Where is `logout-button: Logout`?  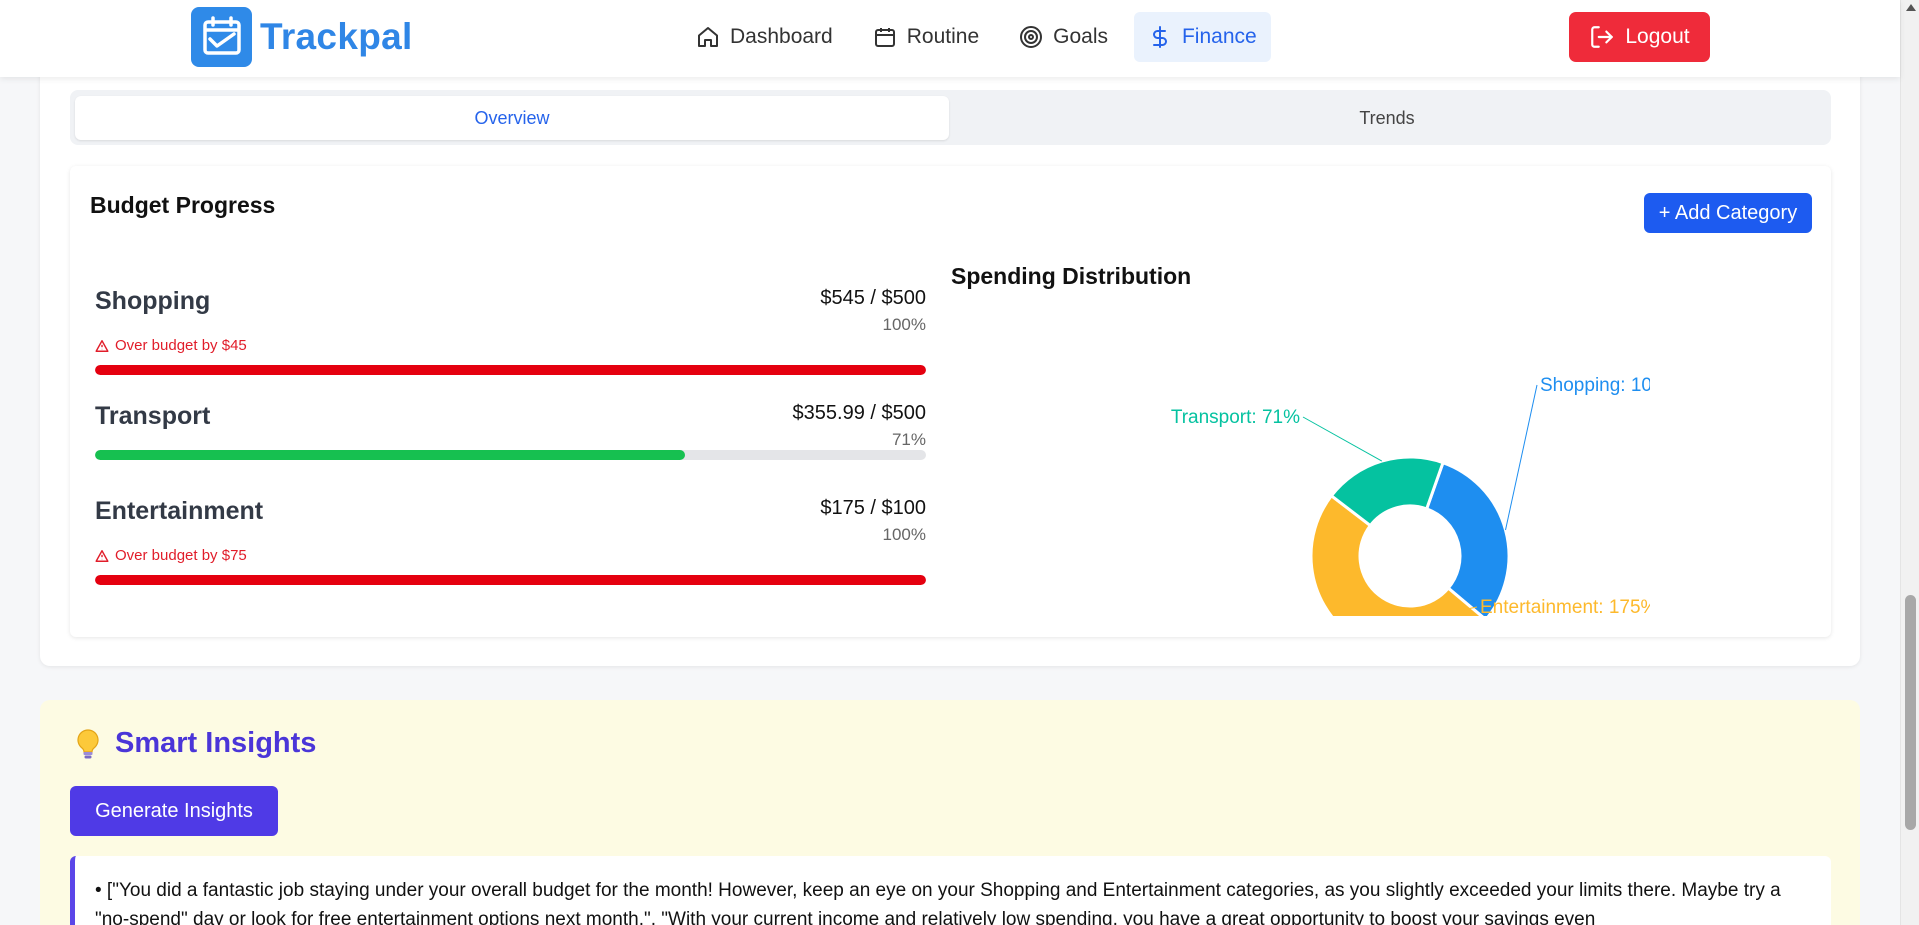
logout-button: Logout is located at coordinates (1639, 37).